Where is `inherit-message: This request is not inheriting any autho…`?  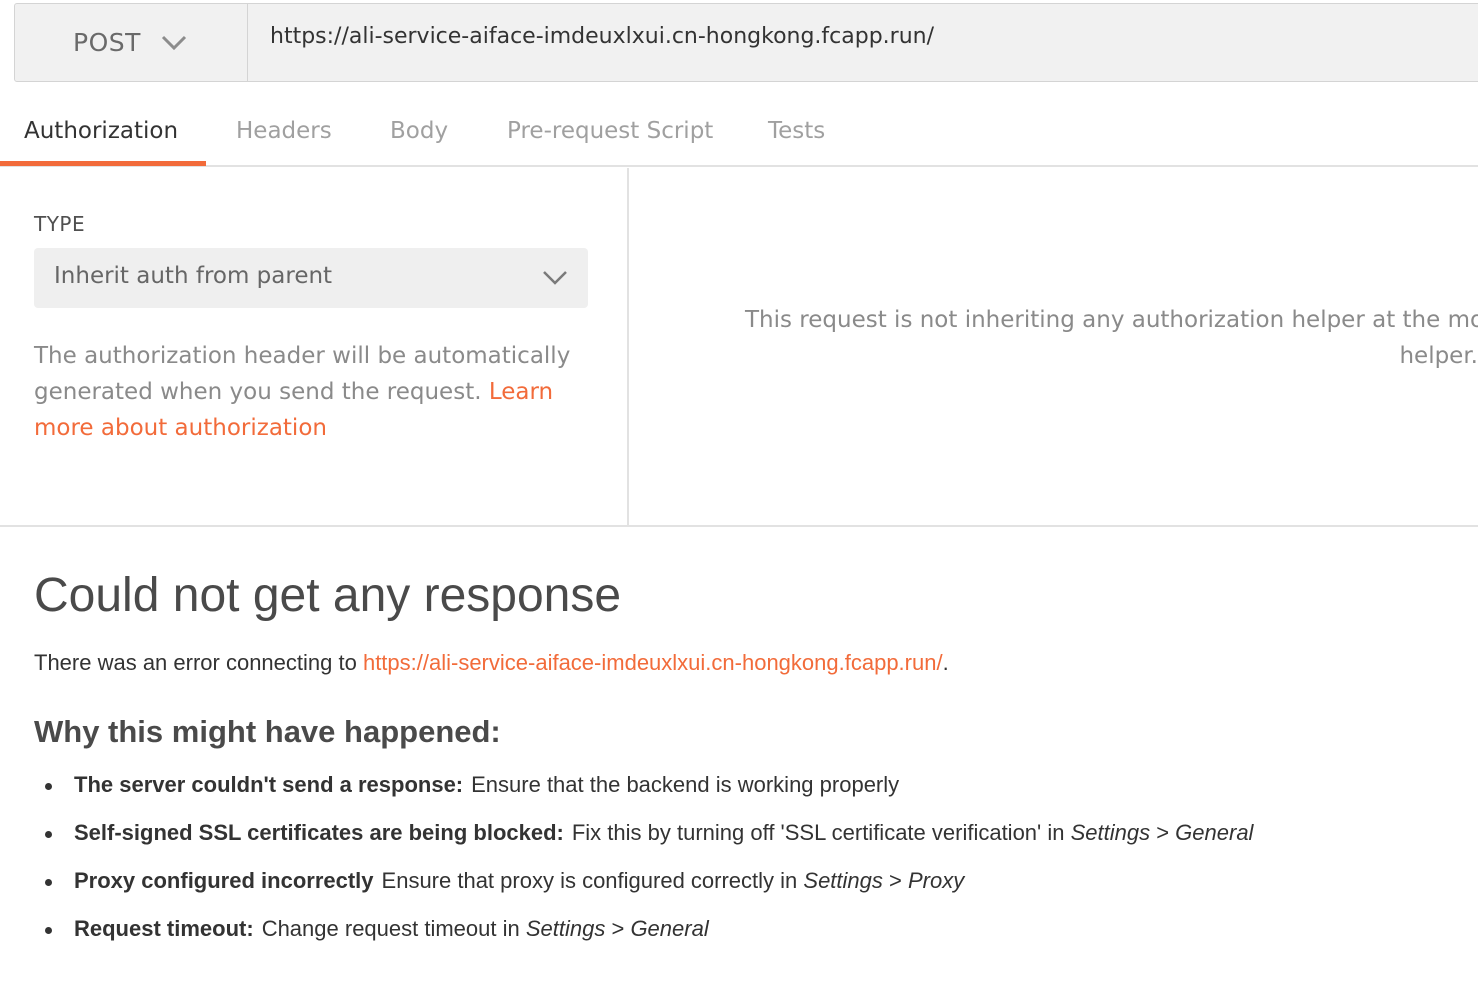
inherit-message: This request is not inheriting any autho… is located at coordinates (1111, 320).